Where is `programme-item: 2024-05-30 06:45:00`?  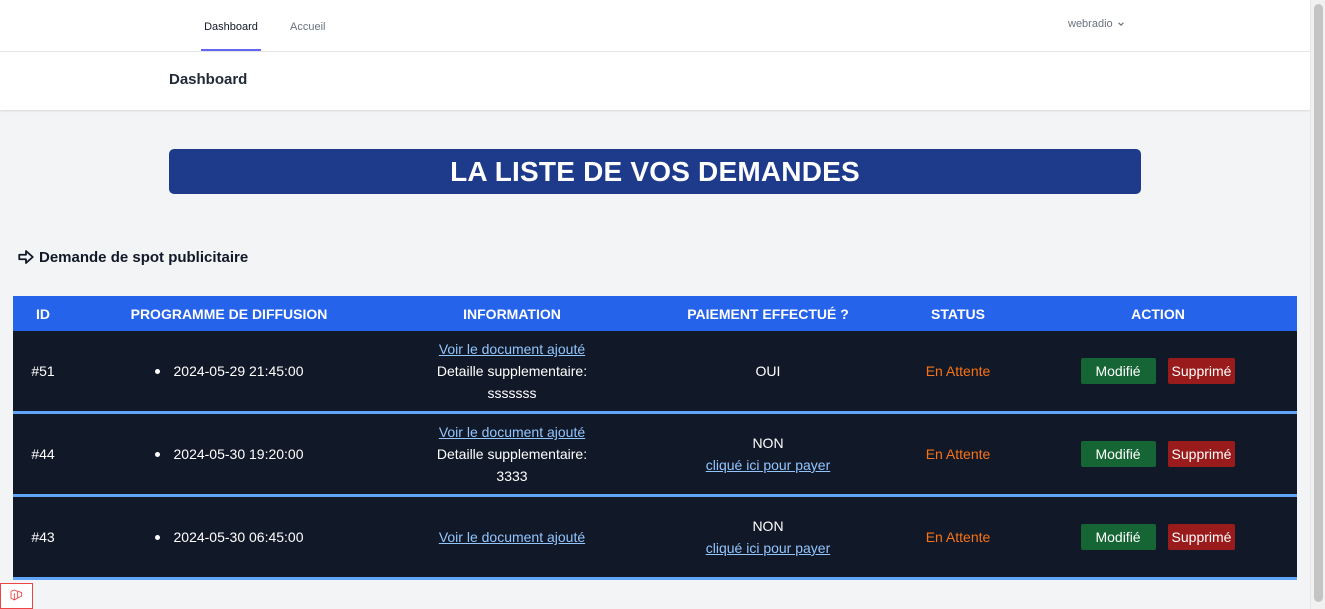
programme-item: 2024-05-30 06:45:00 is located at coordinates (229, 537).